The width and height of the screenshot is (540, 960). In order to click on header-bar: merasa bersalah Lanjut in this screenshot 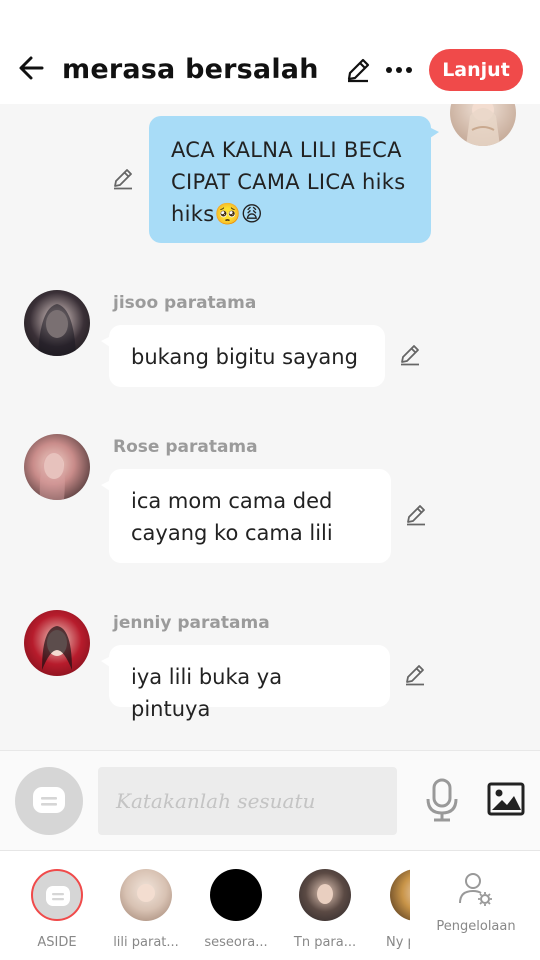, I will do `click(270, 52)`.